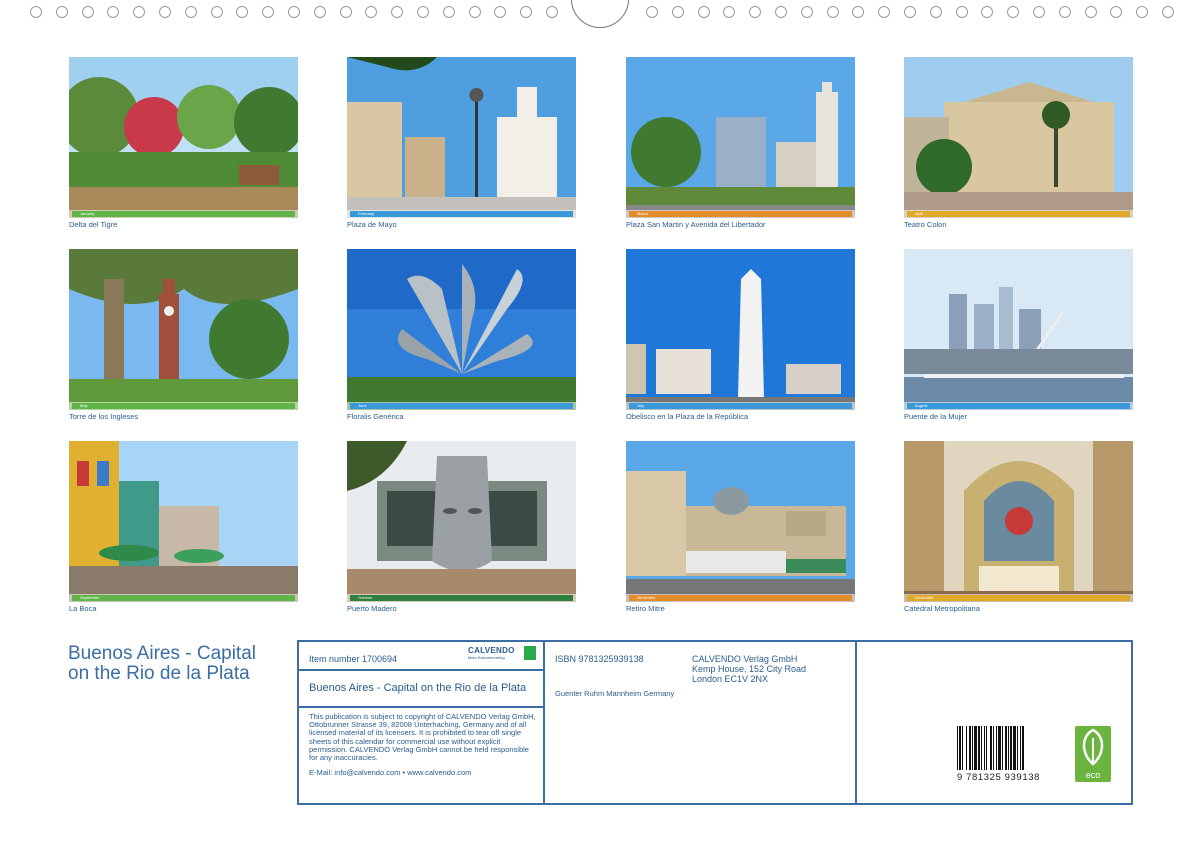  I want to click on photo-boca, so click(183, 521).